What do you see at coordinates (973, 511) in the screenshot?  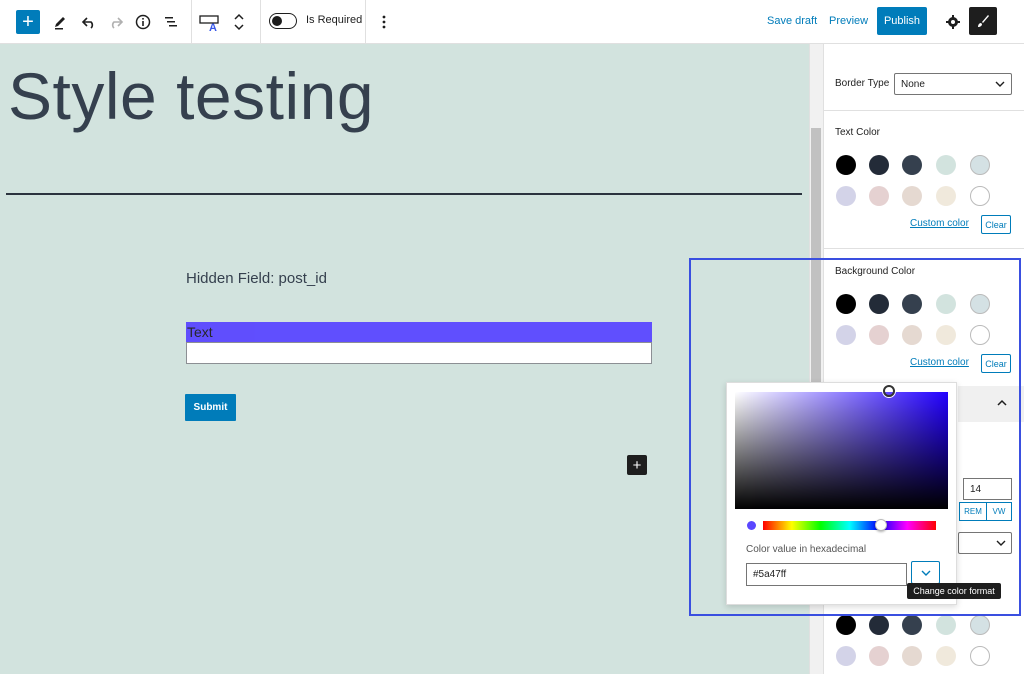 I see `unit-rem-button: REM` at bounding box center [973, 511].